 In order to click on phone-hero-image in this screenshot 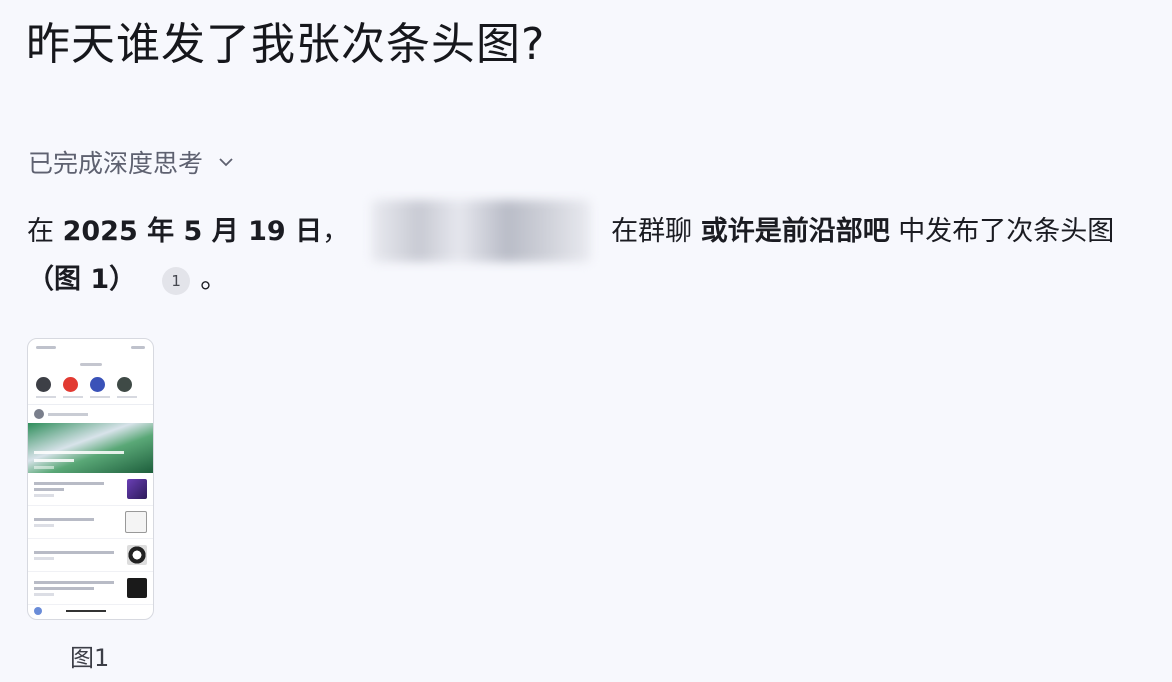, I will do `click(90, 448)`.